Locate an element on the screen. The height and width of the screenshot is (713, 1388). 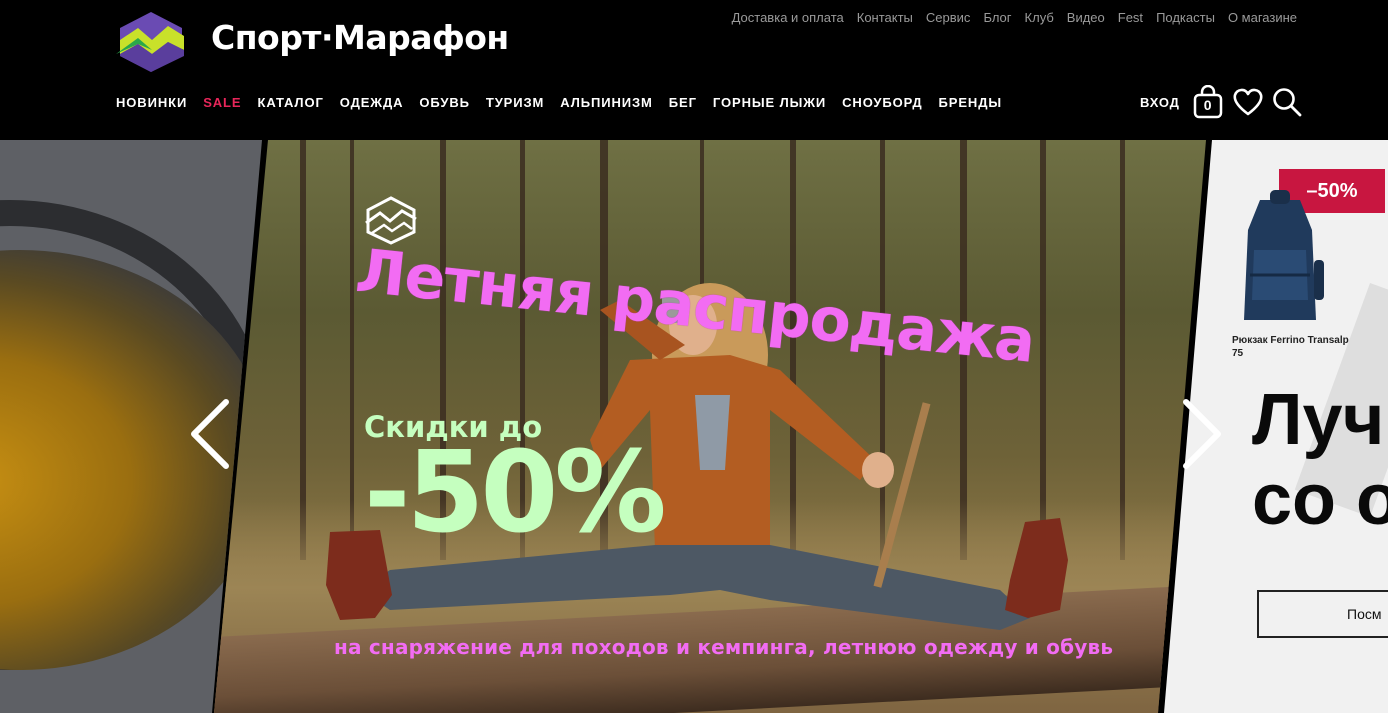
top-link-delivery: Доставка и оплата is located at coordinates (788, 17).